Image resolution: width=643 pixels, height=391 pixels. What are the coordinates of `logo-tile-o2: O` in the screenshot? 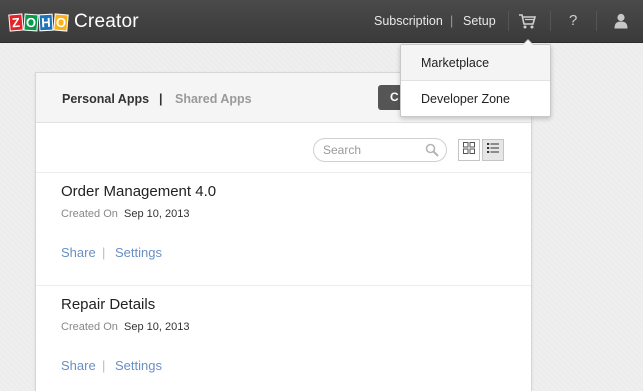 It's located at (61, 22).